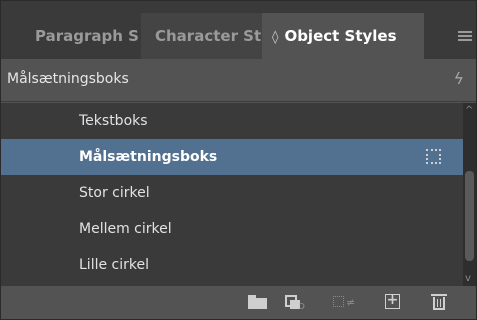  Describe the element at coordinates (465, 36) in the screenshot. I see `panel-menu-icon` at that location.